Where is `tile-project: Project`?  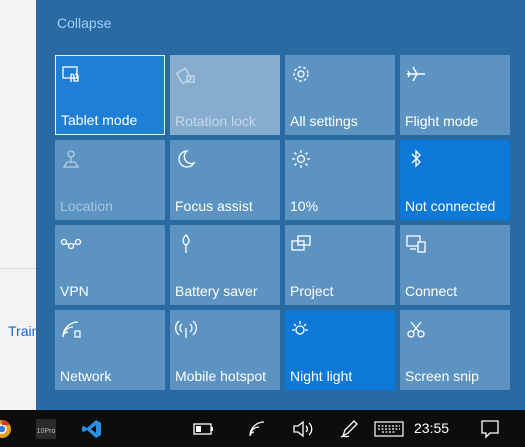 tile-project: Project is located at coordinates (340, 265).